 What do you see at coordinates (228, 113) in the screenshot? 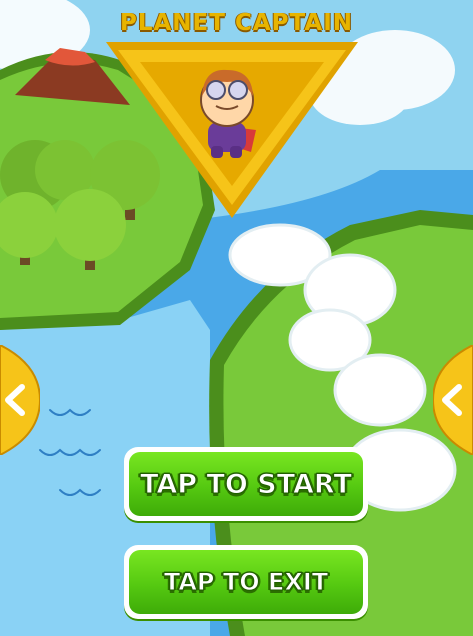
I see `captain-character-icon` at bounding box center [228, 113].